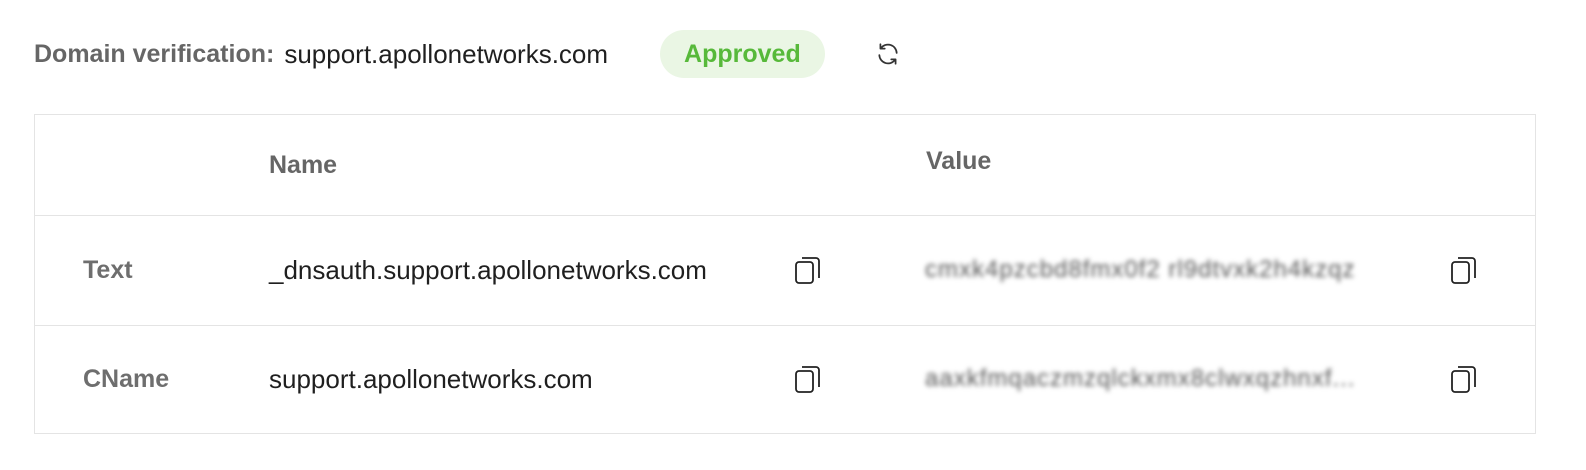 This screenshot has width=1586, height=470. I want to click on record-type: CName, so click(126, 378).